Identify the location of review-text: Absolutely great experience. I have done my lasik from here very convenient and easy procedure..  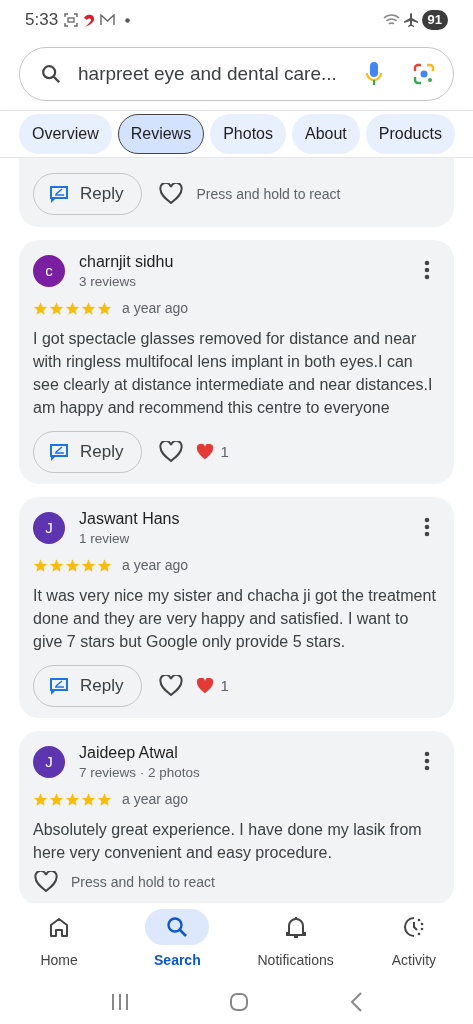
(228, 841).